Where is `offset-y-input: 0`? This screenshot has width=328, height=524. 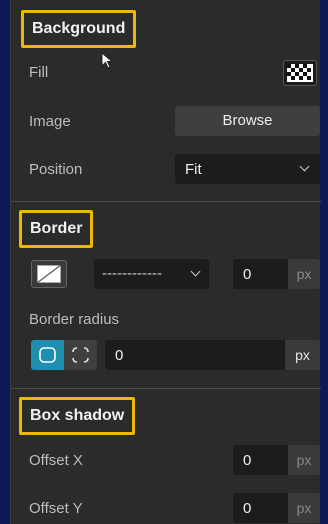
offset-y-input: 0 is located at coordinates (260, 508).